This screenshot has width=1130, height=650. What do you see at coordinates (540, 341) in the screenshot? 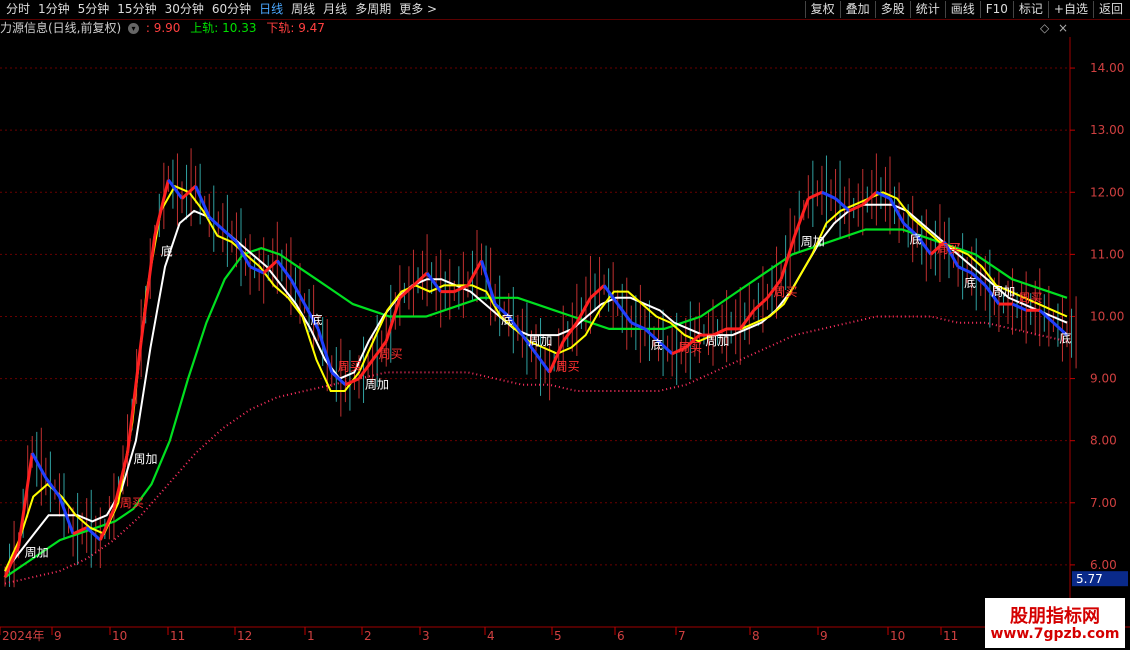
I see `signal-label-9: 周加` at bounding box center [540, 341].